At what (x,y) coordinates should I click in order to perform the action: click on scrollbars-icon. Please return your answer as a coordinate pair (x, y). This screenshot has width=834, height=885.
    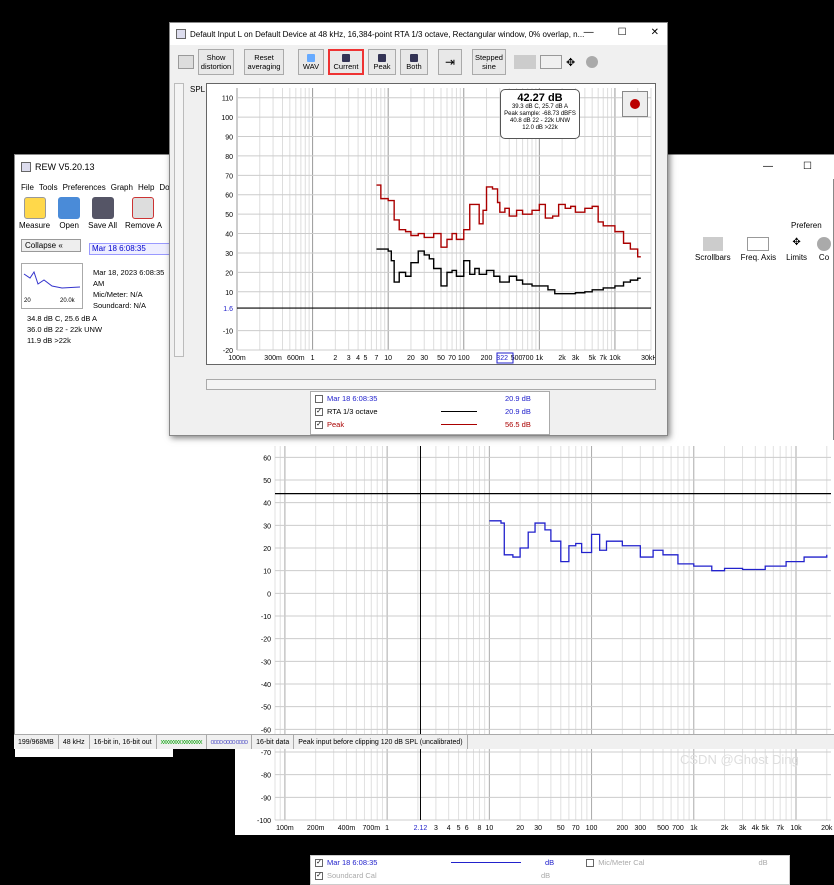
    Looking at the image, I should click on (525, 62).